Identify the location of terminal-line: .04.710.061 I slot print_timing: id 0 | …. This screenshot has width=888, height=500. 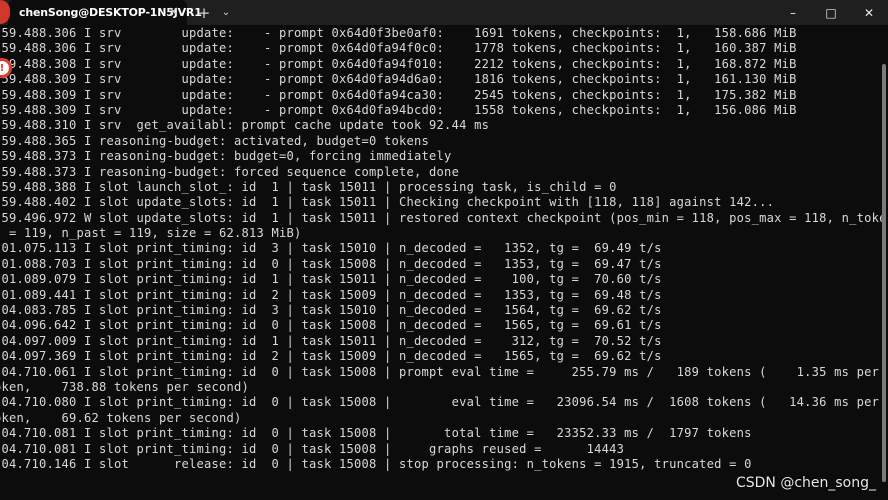
(440, 371).